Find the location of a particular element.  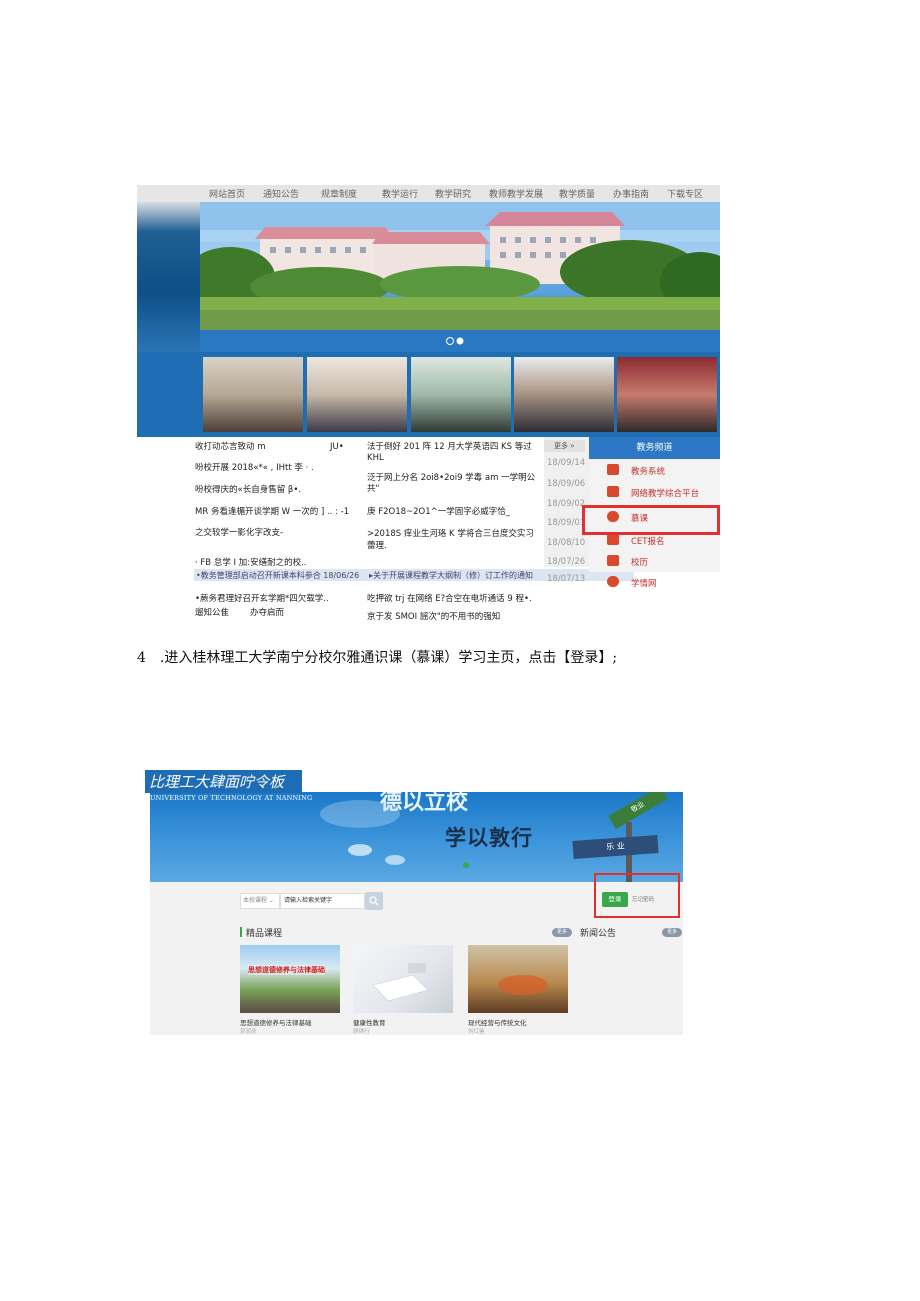

cet-icon is located at coordinates (613, 539).